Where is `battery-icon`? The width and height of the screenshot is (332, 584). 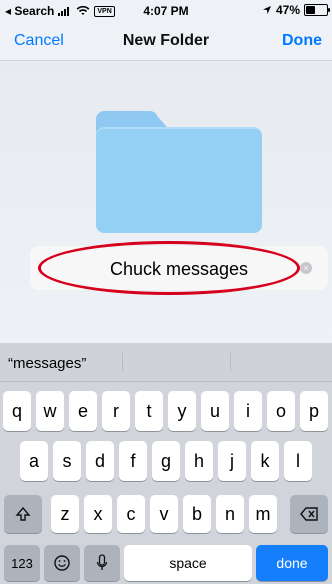 battery-icon is located at coordinates (317, 10).